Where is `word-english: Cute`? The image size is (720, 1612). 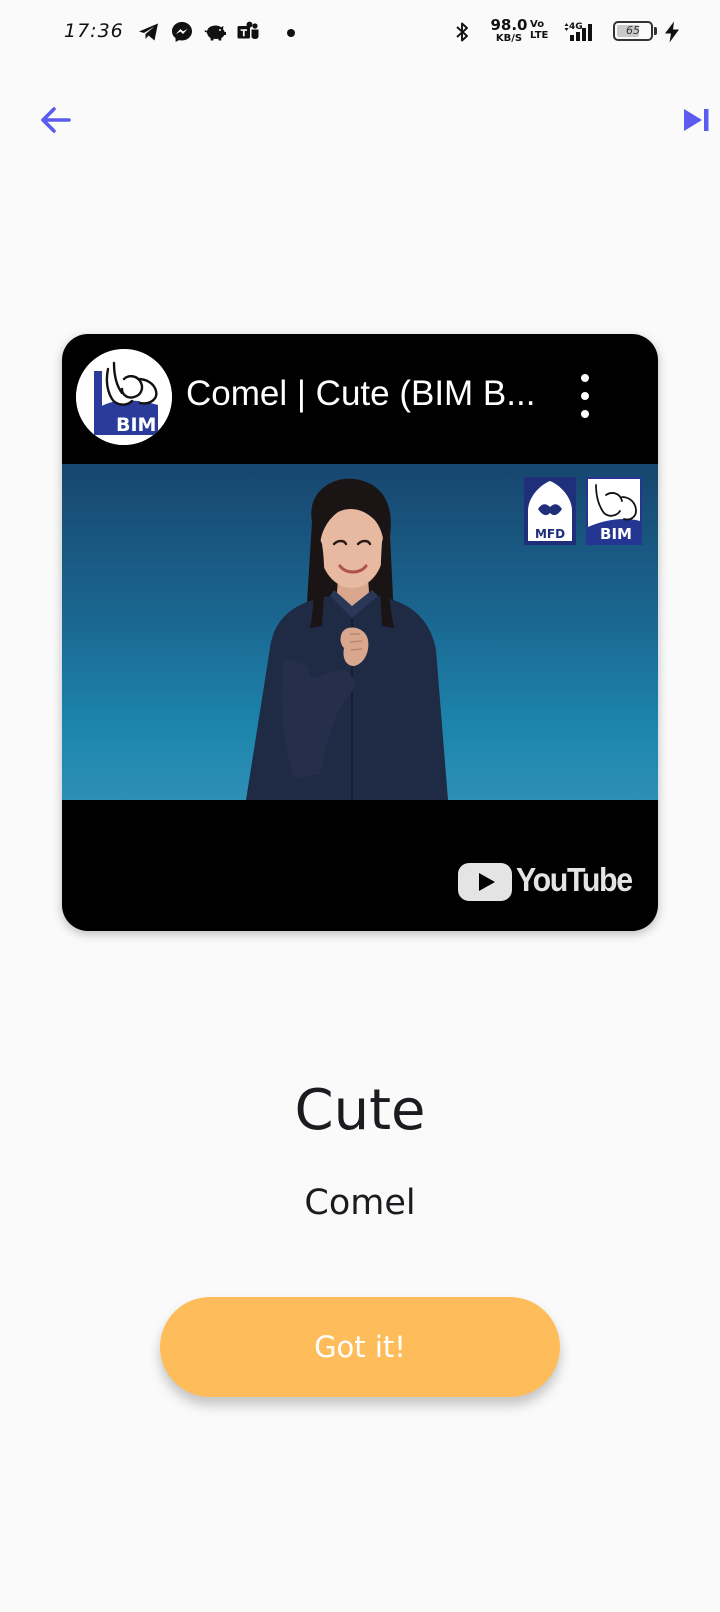
word-english: Cute is located at coordinates (360, 1110).